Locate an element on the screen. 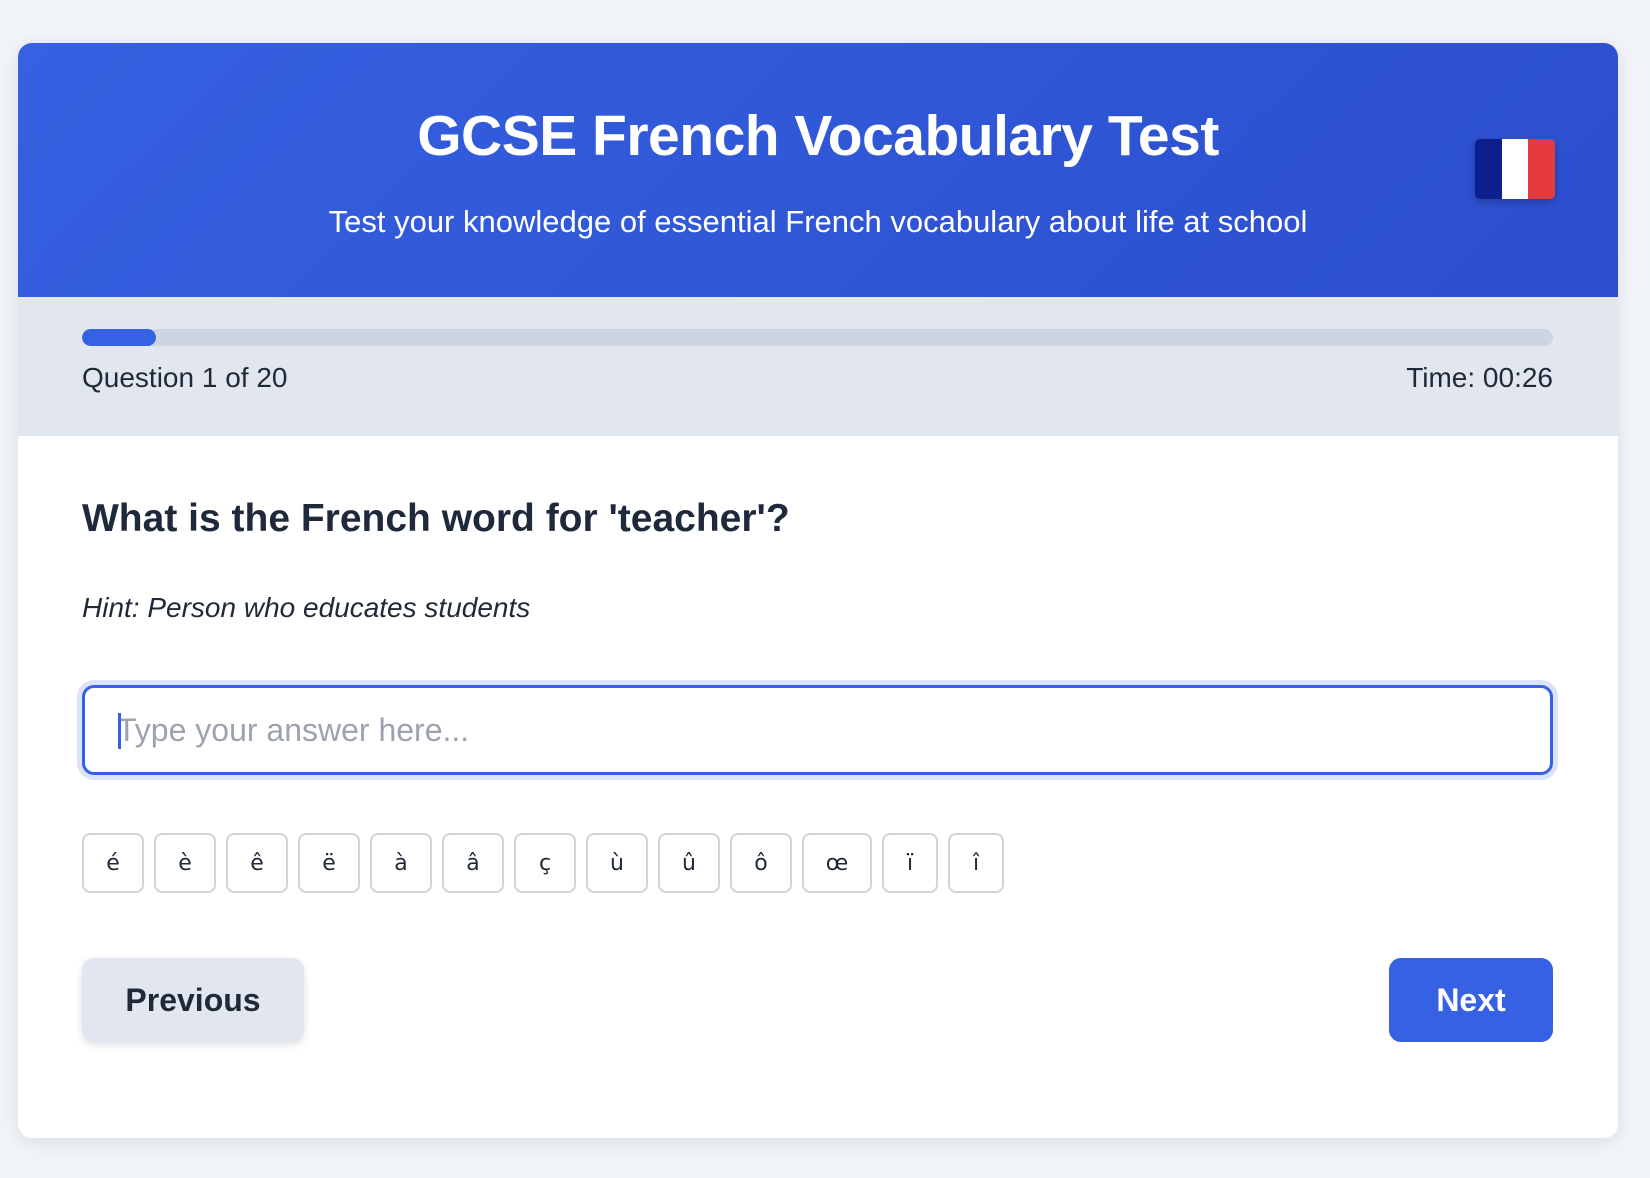 This screenshot has width=1650, height=1178. progress-section: Question 1 of 20 Time: 00:26 is located at coordinates (818, 366).